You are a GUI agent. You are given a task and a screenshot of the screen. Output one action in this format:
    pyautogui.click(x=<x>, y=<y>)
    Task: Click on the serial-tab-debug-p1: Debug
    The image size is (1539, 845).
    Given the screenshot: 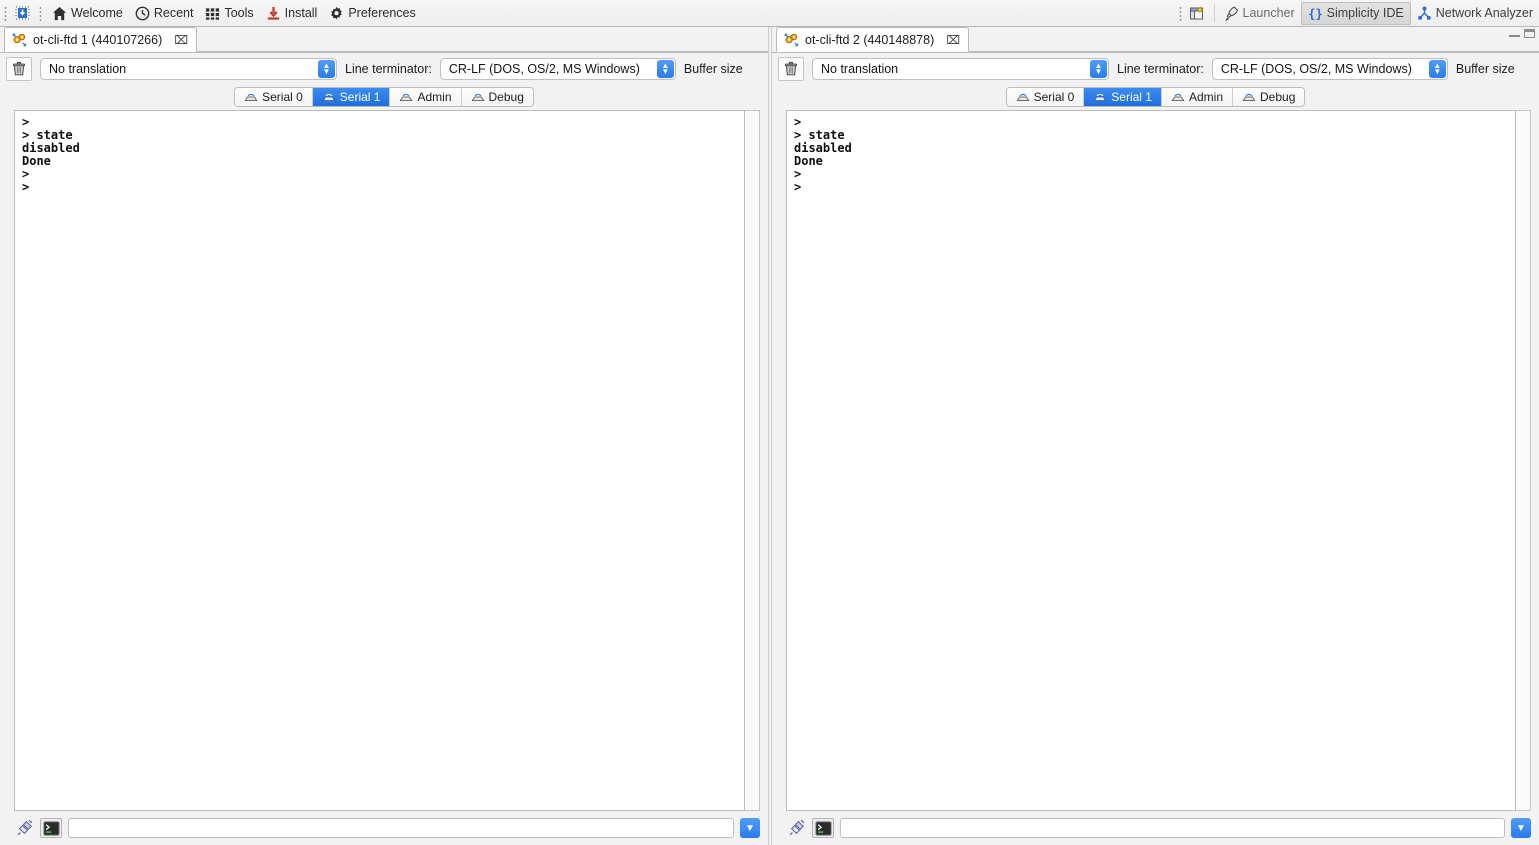 What is the action you would take?
    pyautogui.click(x=497, y=97)
    